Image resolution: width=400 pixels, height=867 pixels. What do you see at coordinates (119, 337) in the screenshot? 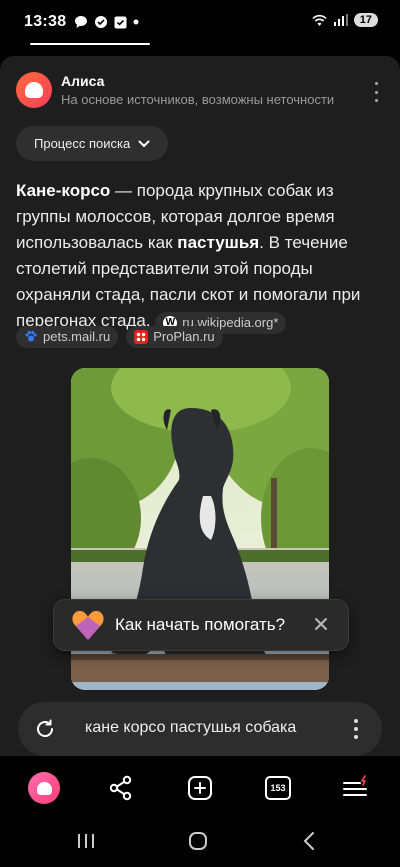
I see `source-chips: pets.mail.ru ProPlan.ru` at bounding box center [119, 337].